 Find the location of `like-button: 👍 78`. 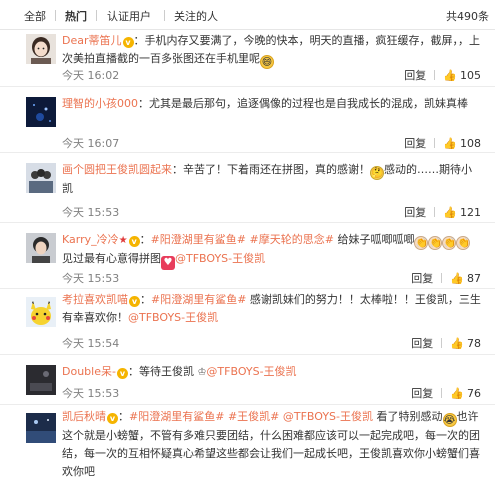

like-button: 👍 78 is located at coordinates (465, 343).